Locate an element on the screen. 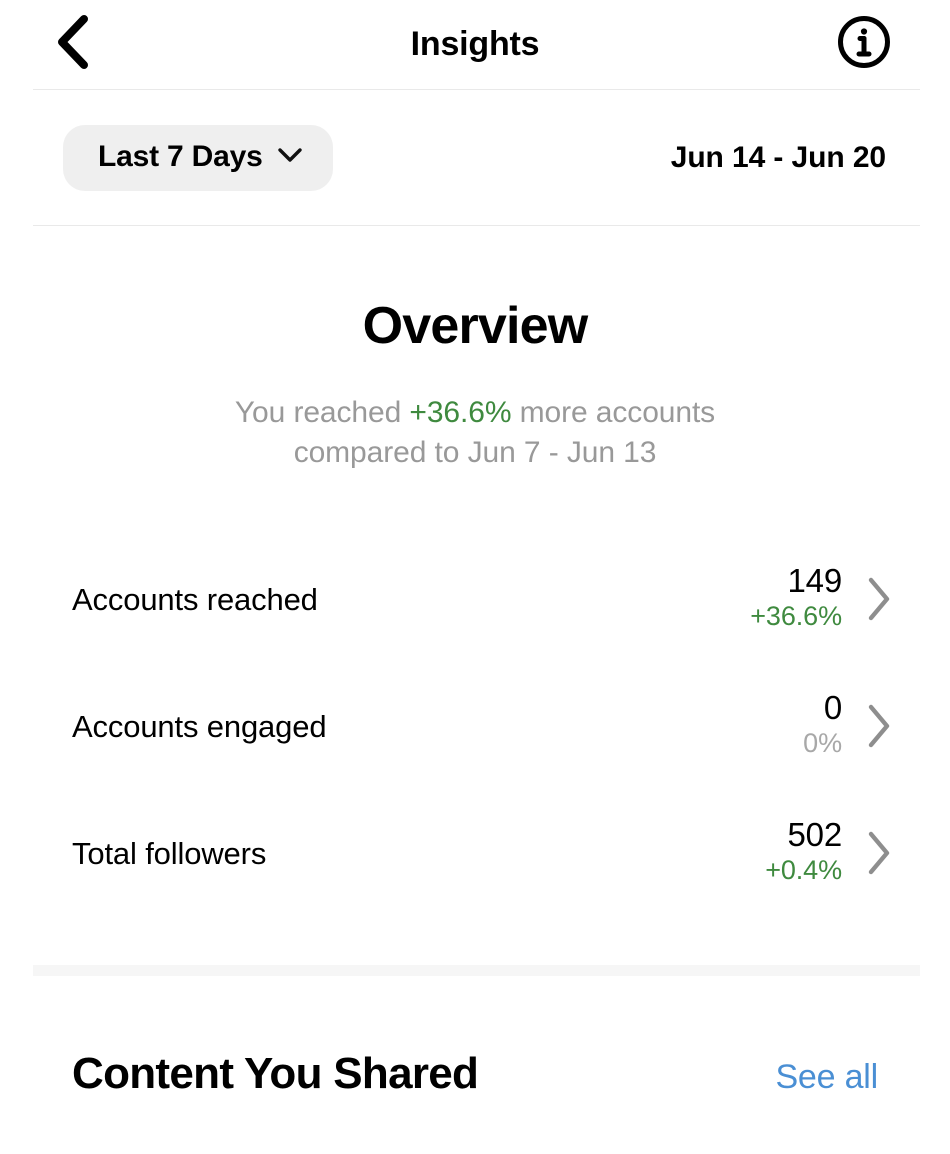 The height and width of the screenshot is (1154, 950). metric-row-accounts-engaged: Accounts engaged 0 0% is located at coordinates (475, 726).